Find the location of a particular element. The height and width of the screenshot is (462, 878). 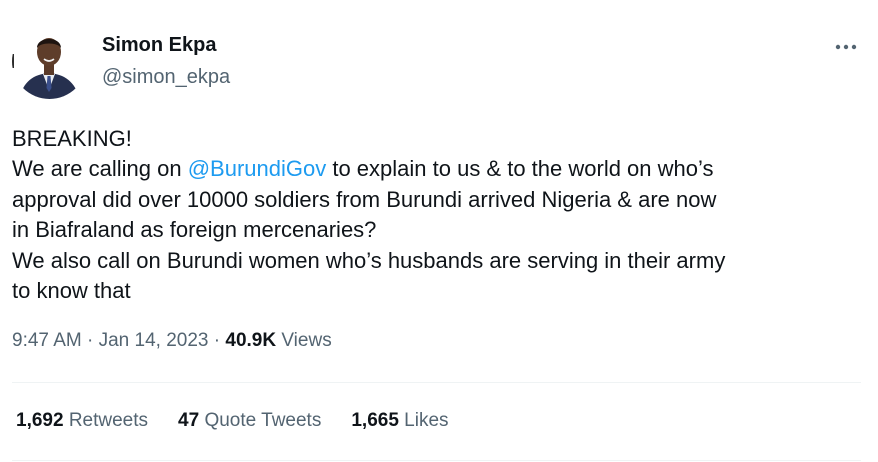

quote-tweets-count: 47 is located at coordinates (189, 420).